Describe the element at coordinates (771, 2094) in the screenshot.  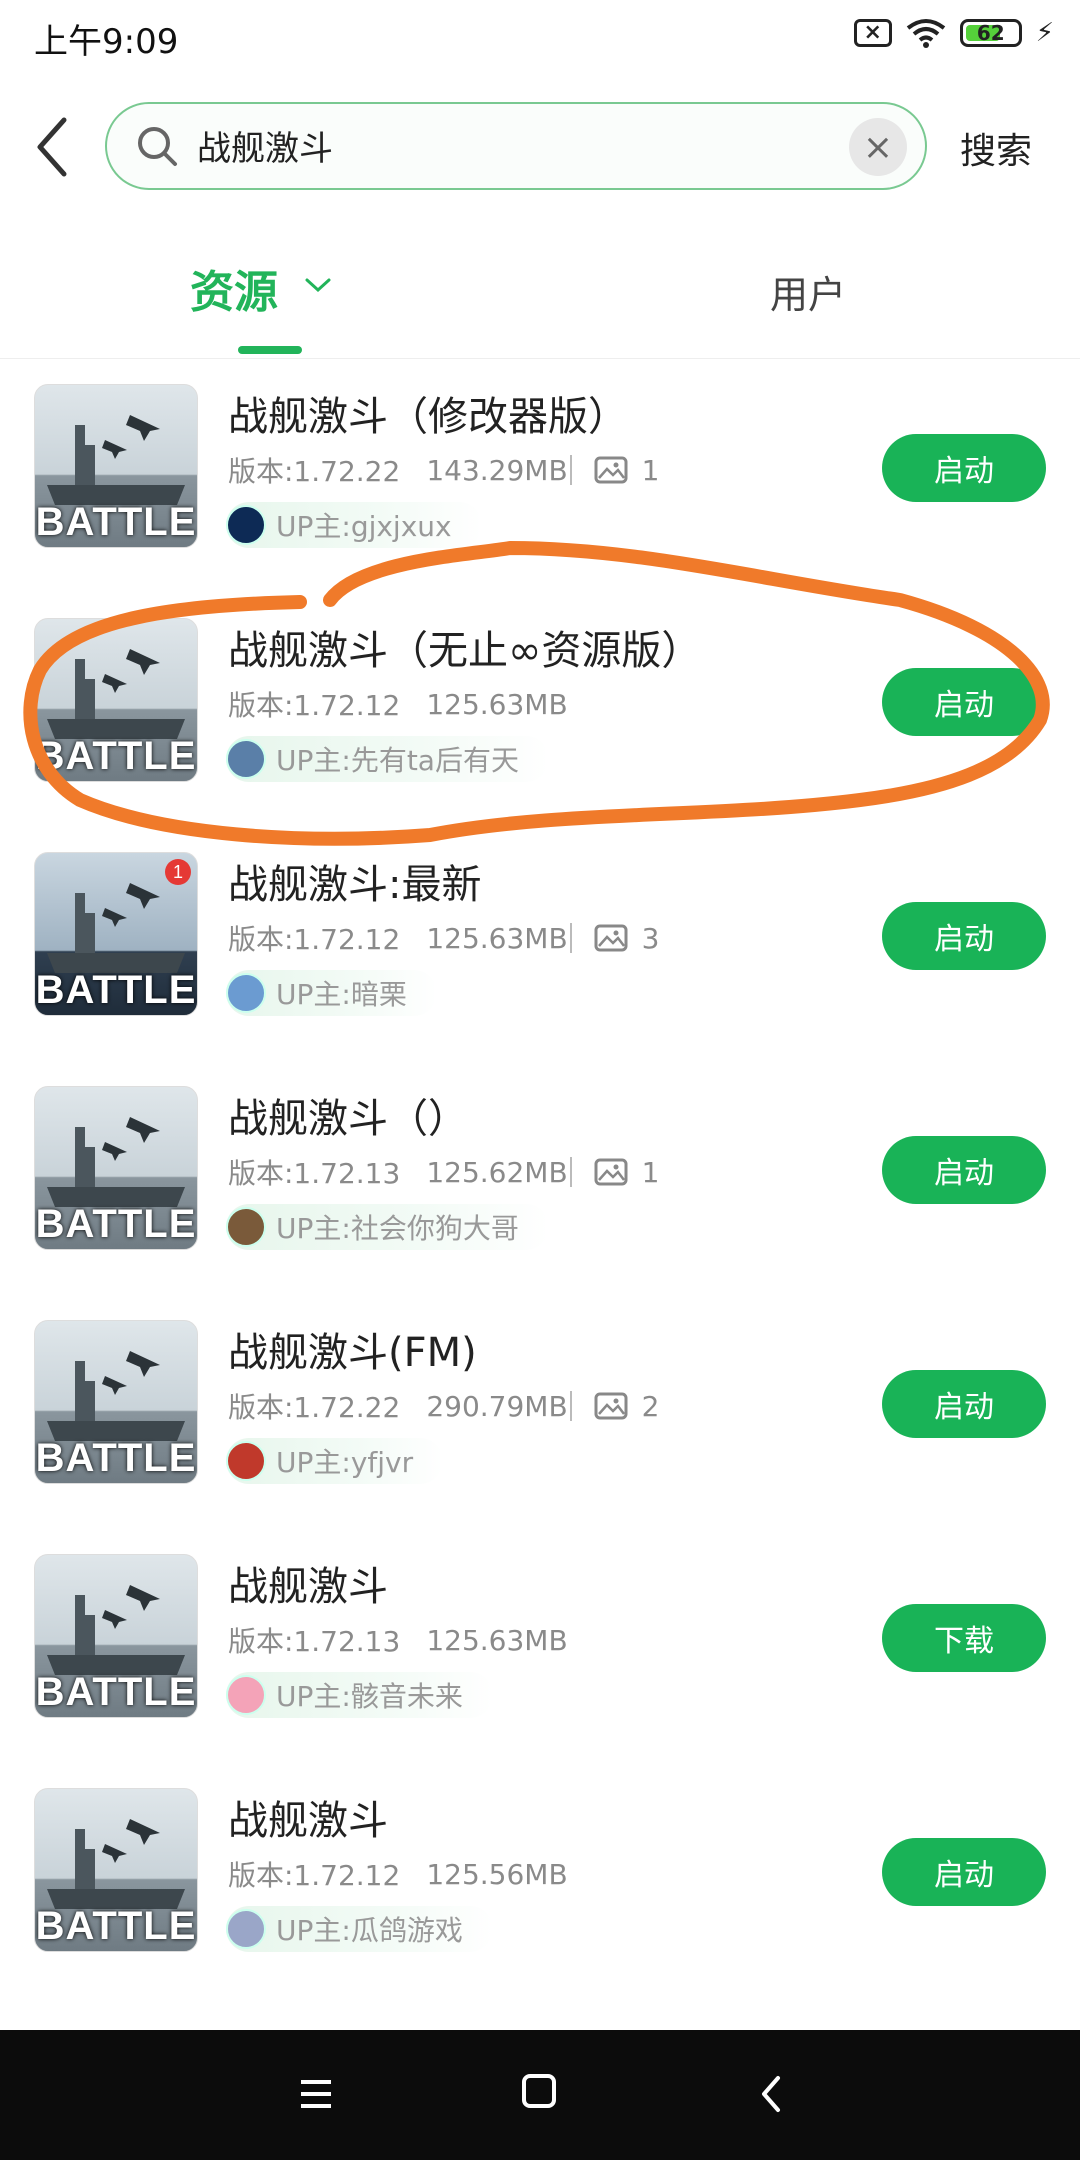
I see `back-icon` at that location.